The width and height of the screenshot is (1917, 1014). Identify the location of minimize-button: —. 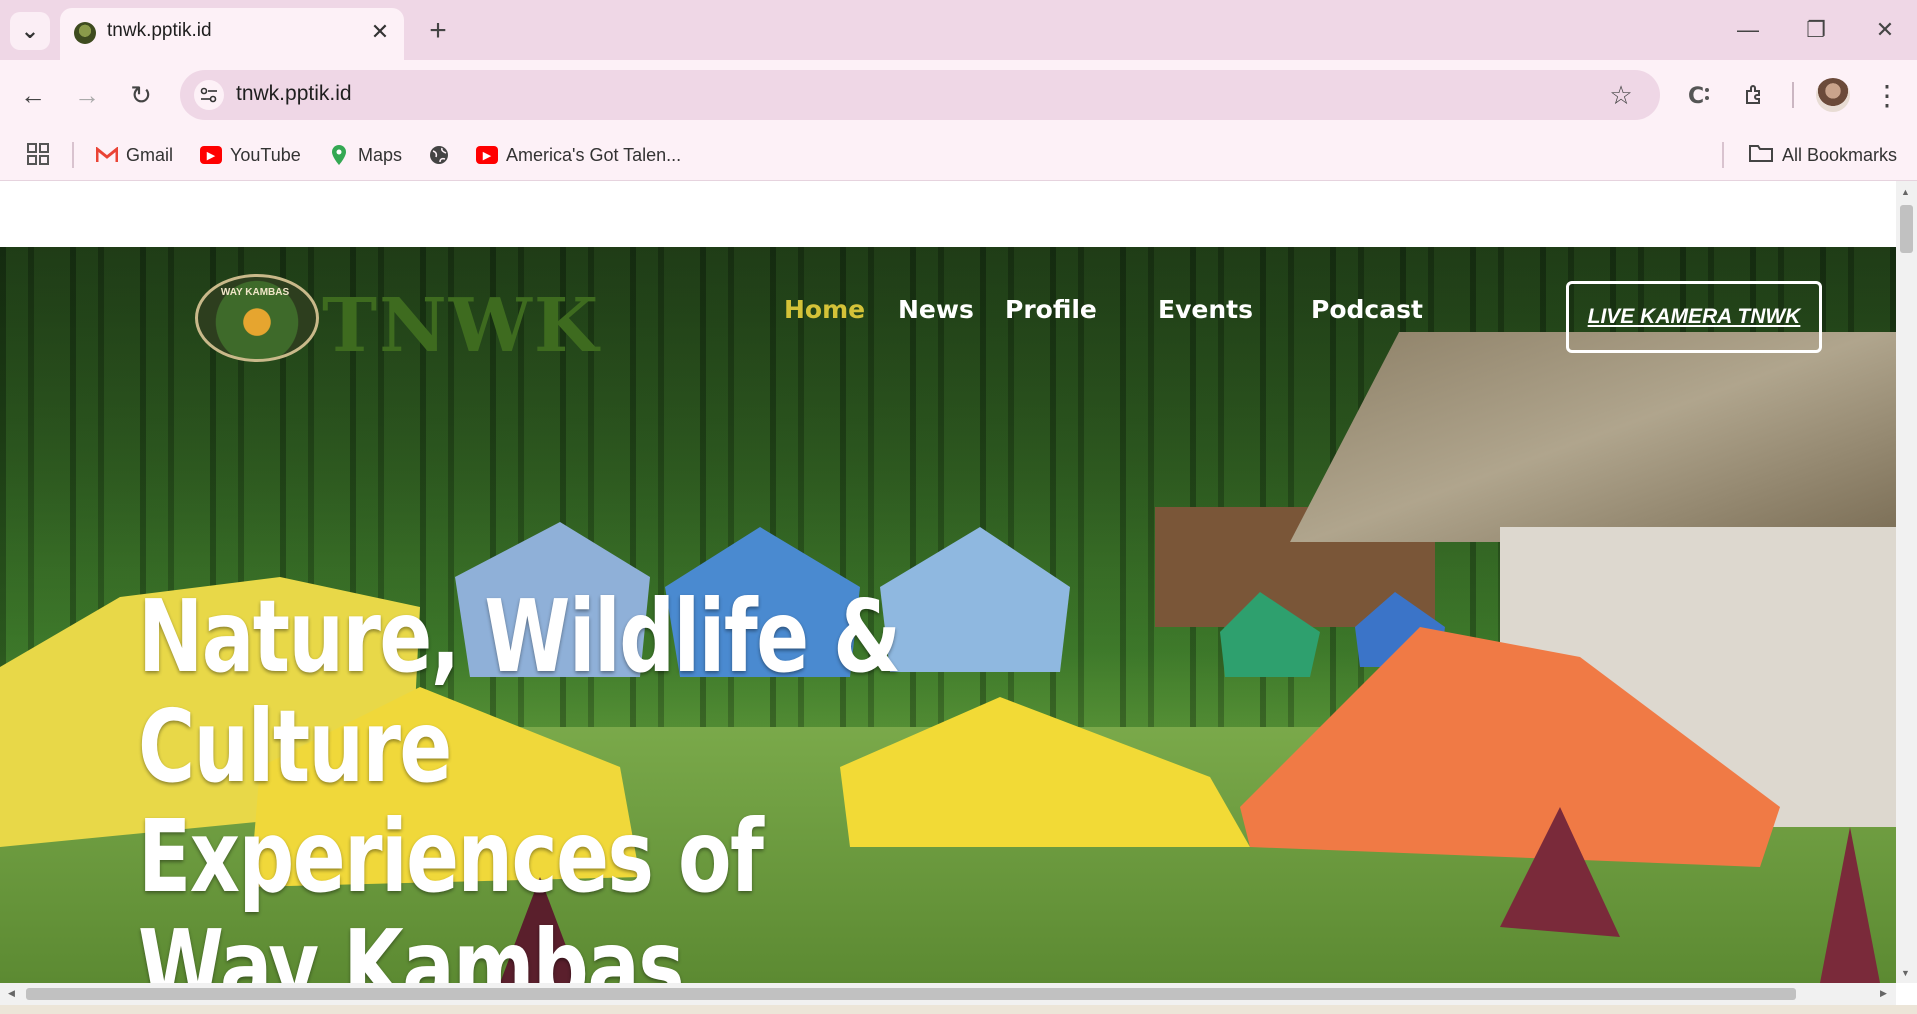
(1748, 30).